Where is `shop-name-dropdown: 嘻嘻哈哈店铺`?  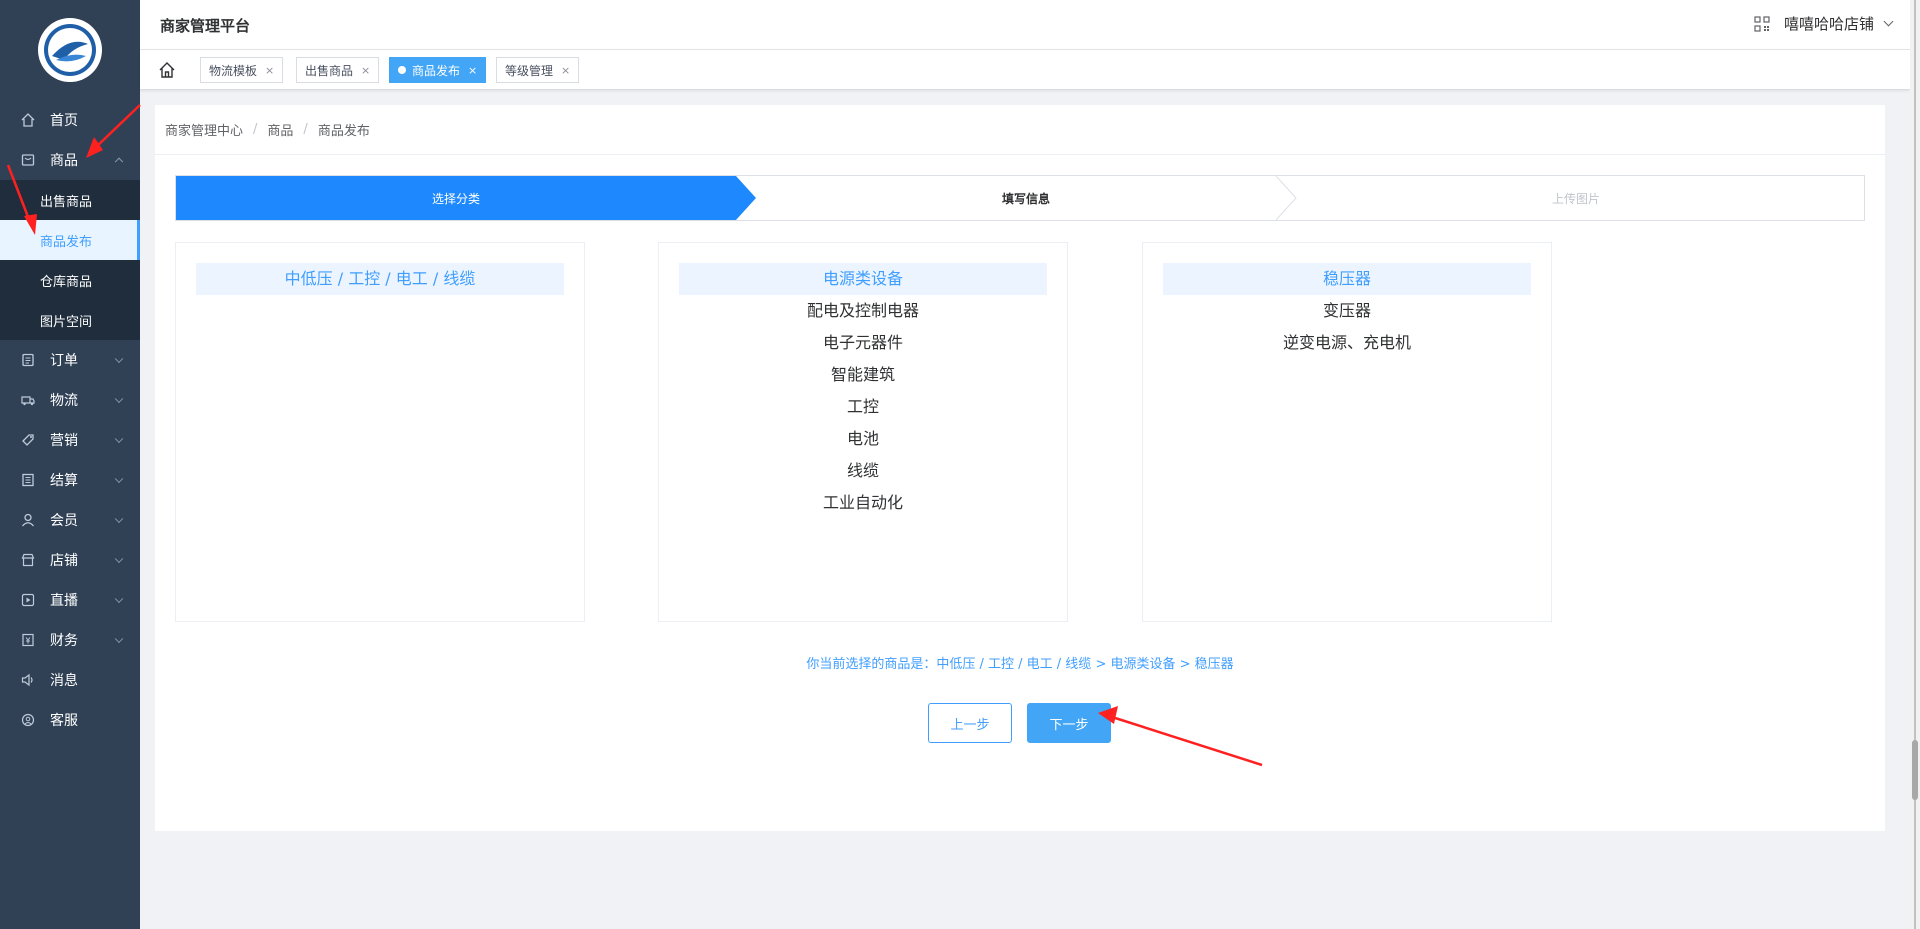 shop-name-dropdown: 嘻嘻哈哈店铺 is located at coordinates (1829, 23).